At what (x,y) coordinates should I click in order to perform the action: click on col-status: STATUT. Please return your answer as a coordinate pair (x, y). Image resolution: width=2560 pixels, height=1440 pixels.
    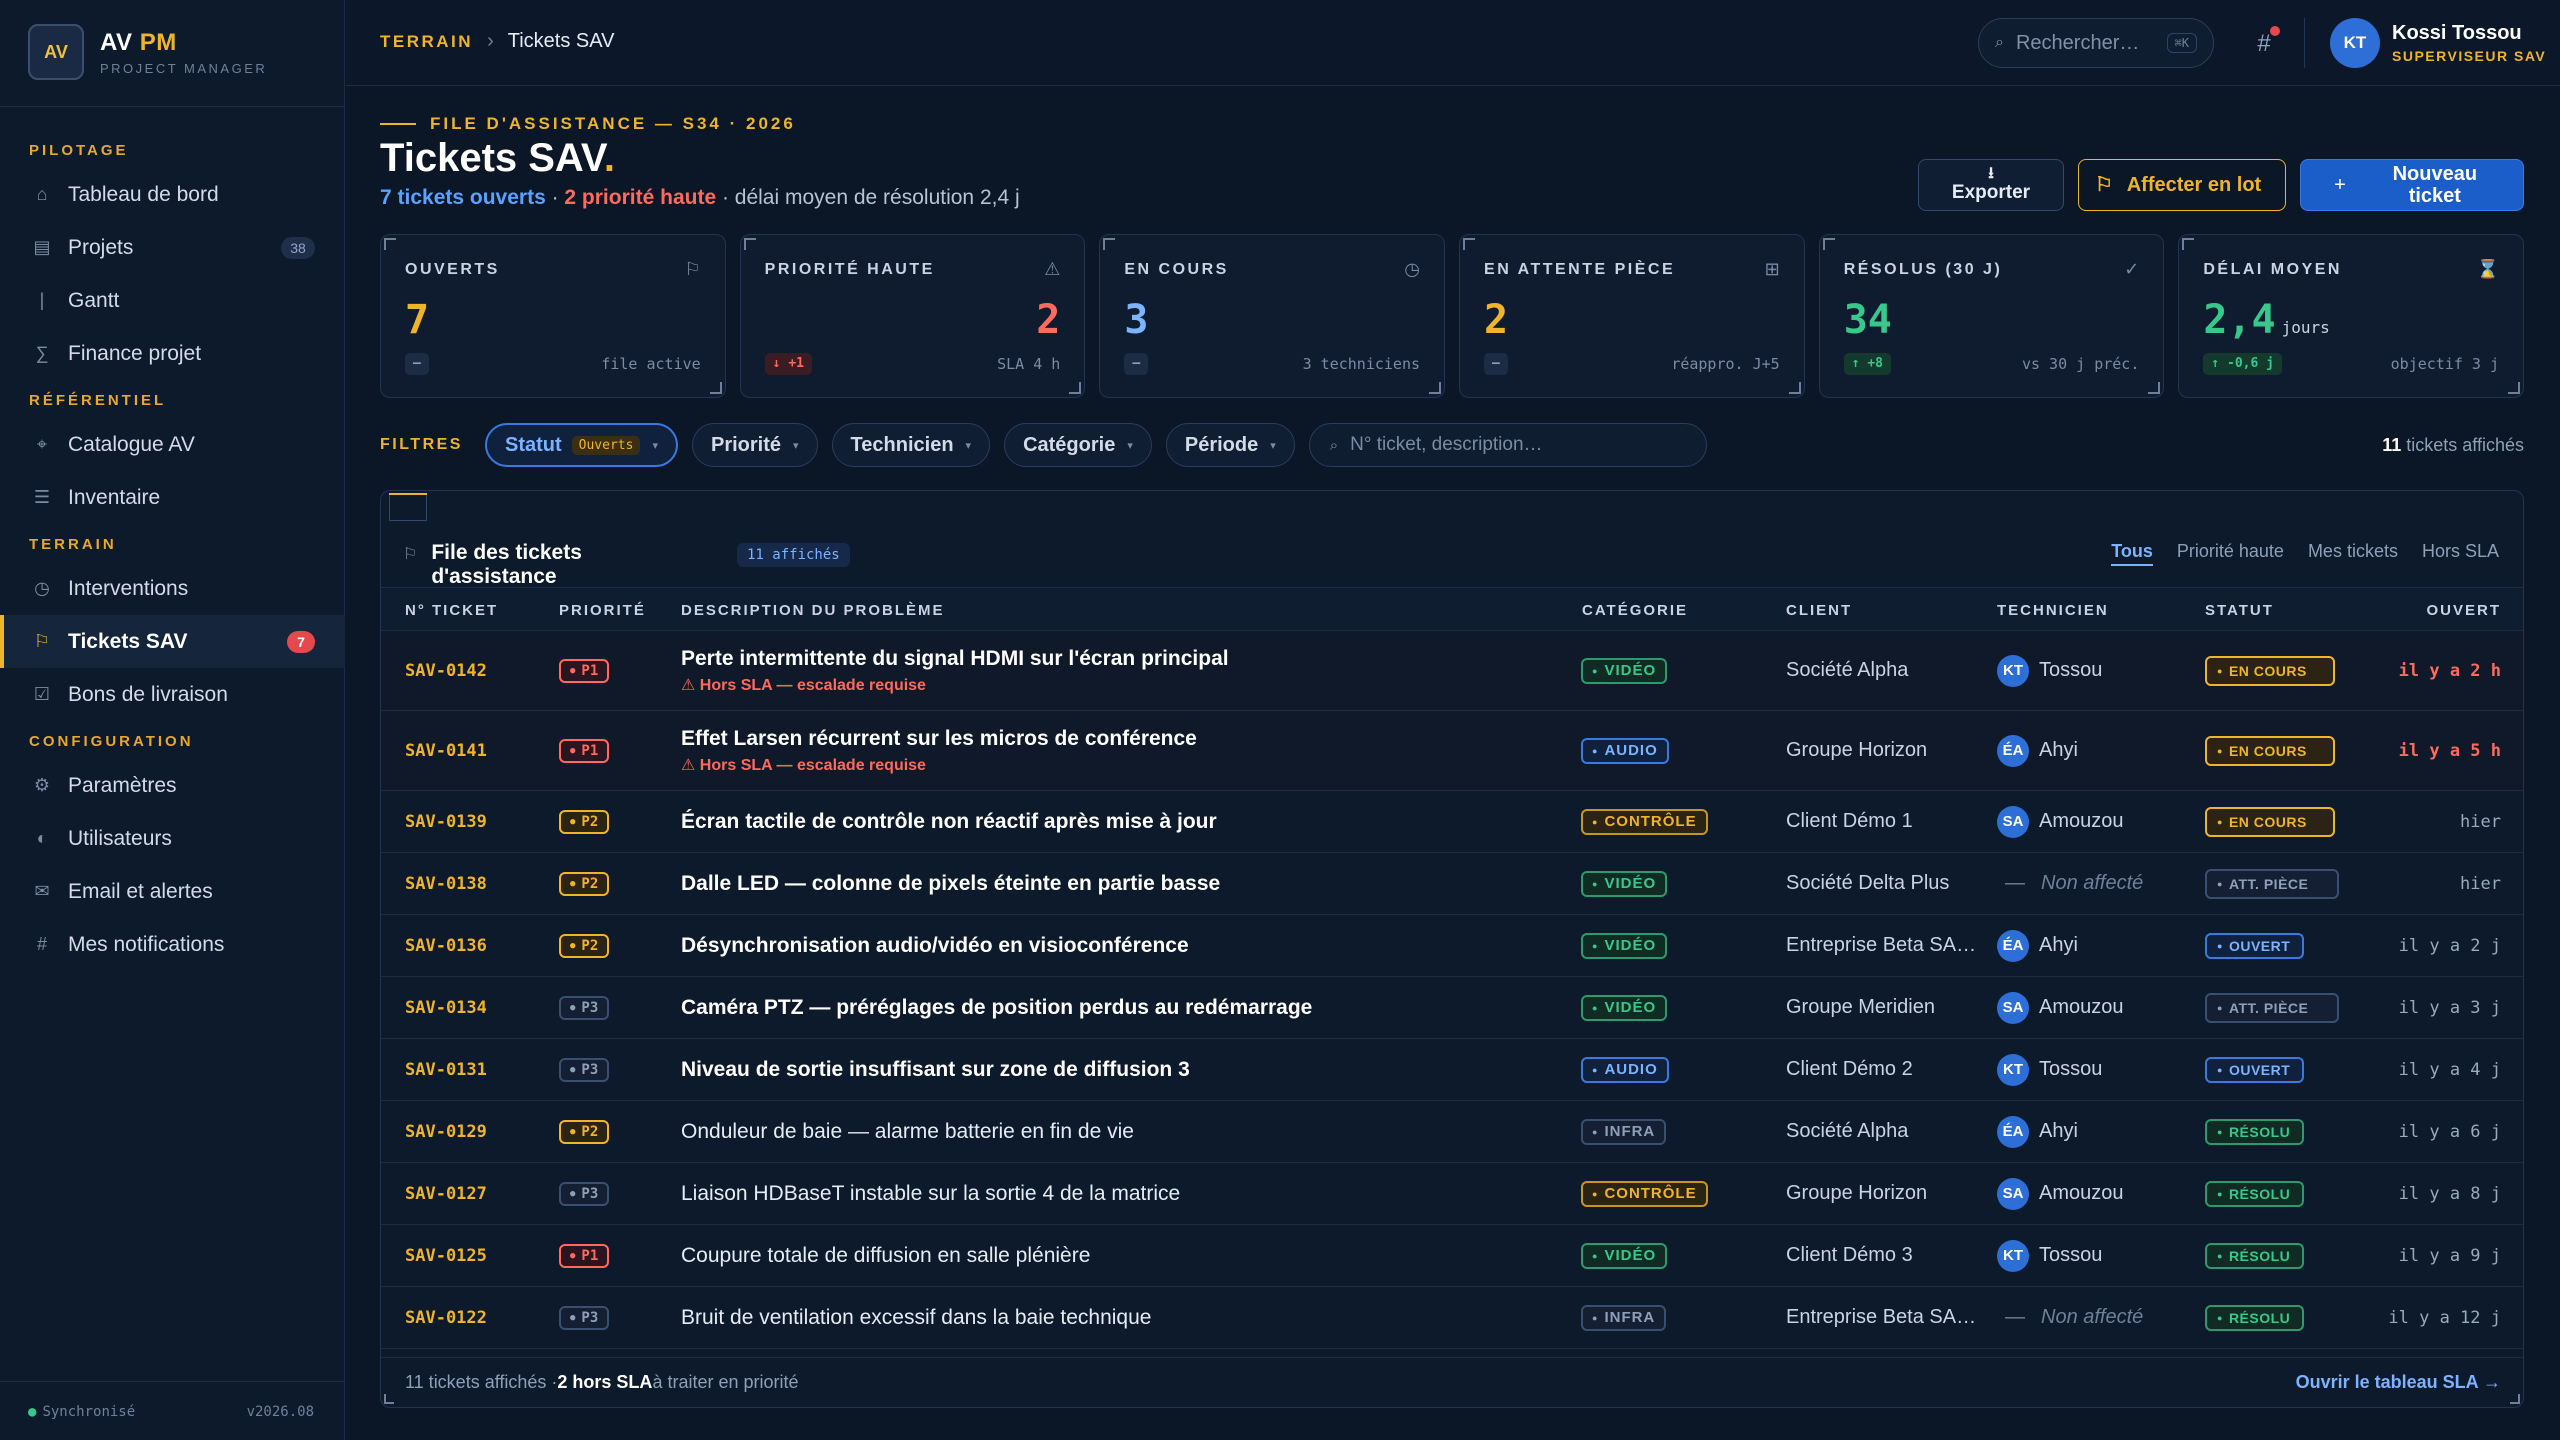
    Looking at the image, I should click on (2239, 610).